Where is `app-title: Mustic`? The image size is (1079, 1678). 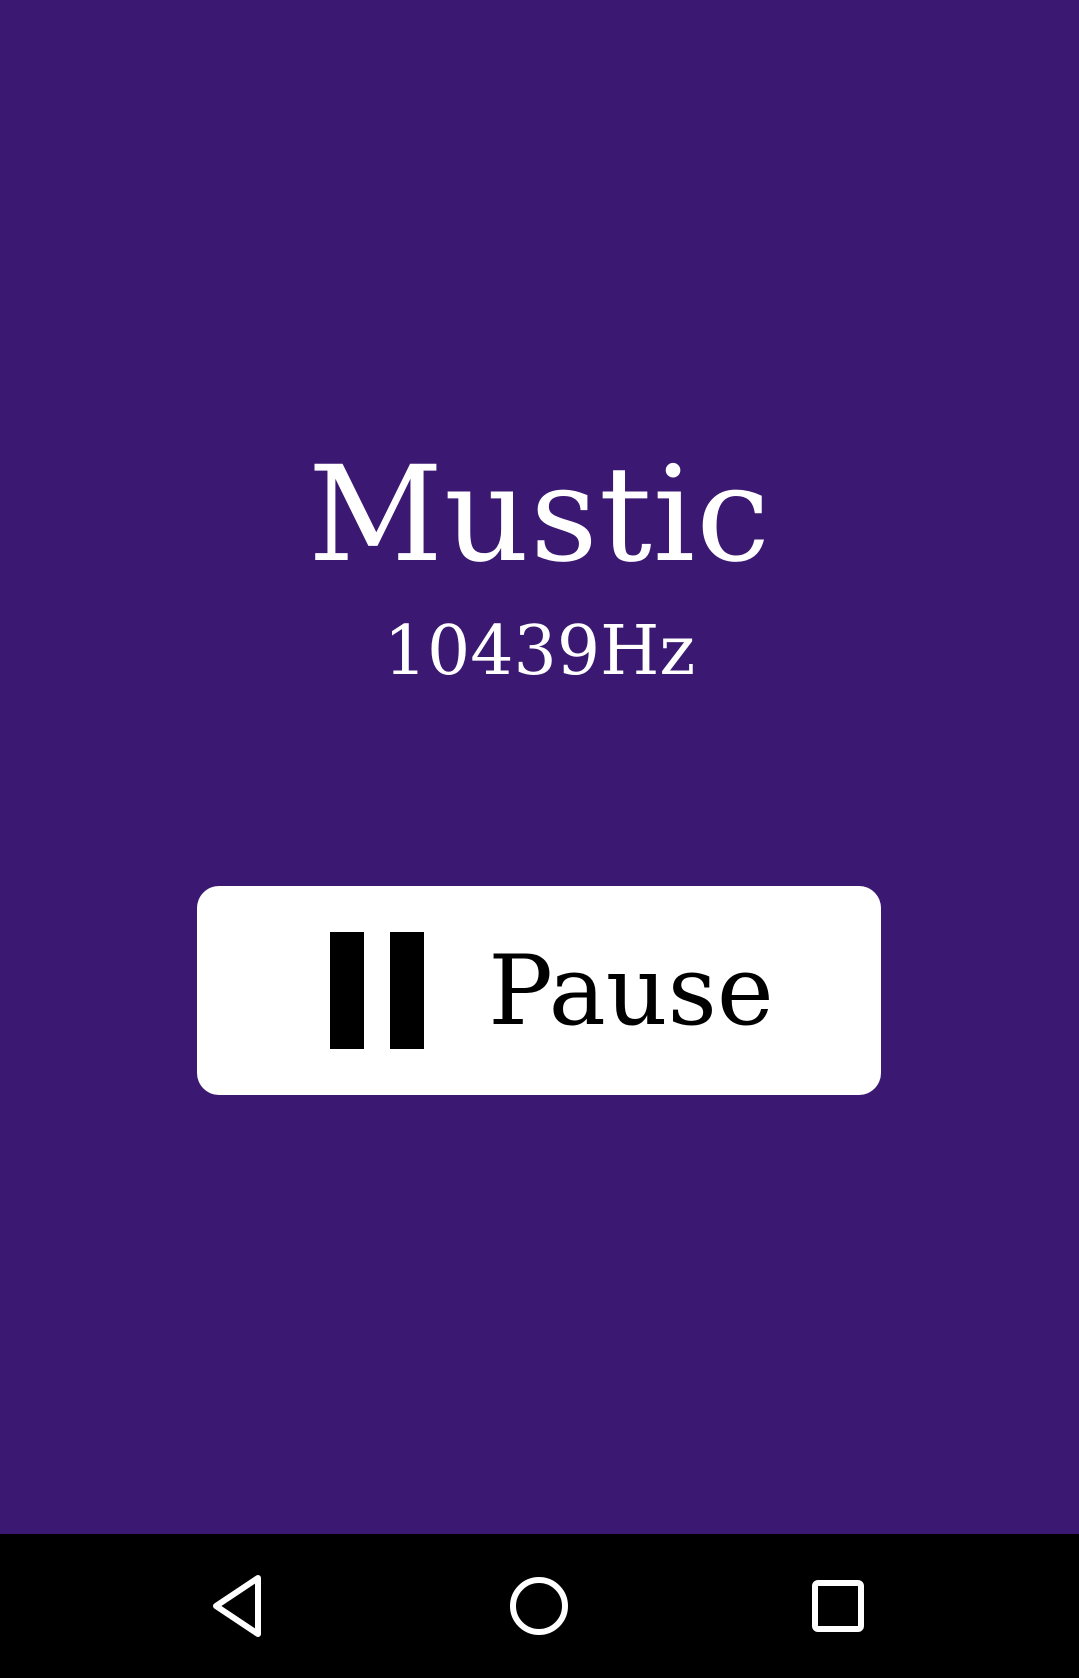
app-title: Mustic is located at coordinates (539, 515).